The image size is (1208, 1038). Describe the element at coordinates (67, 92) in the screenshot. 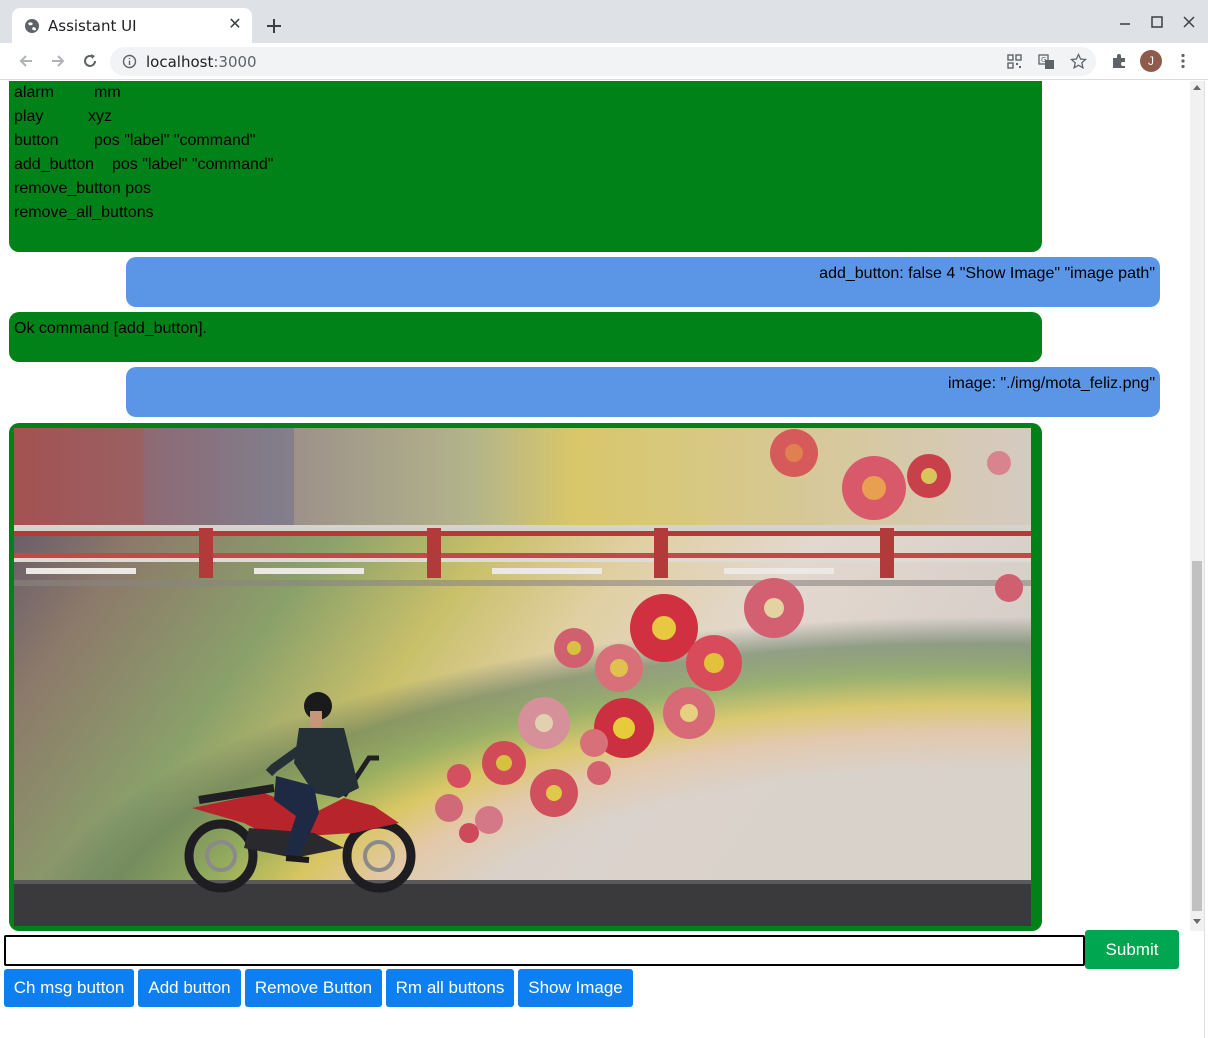

I see `help-row: alarm mm` at that location.